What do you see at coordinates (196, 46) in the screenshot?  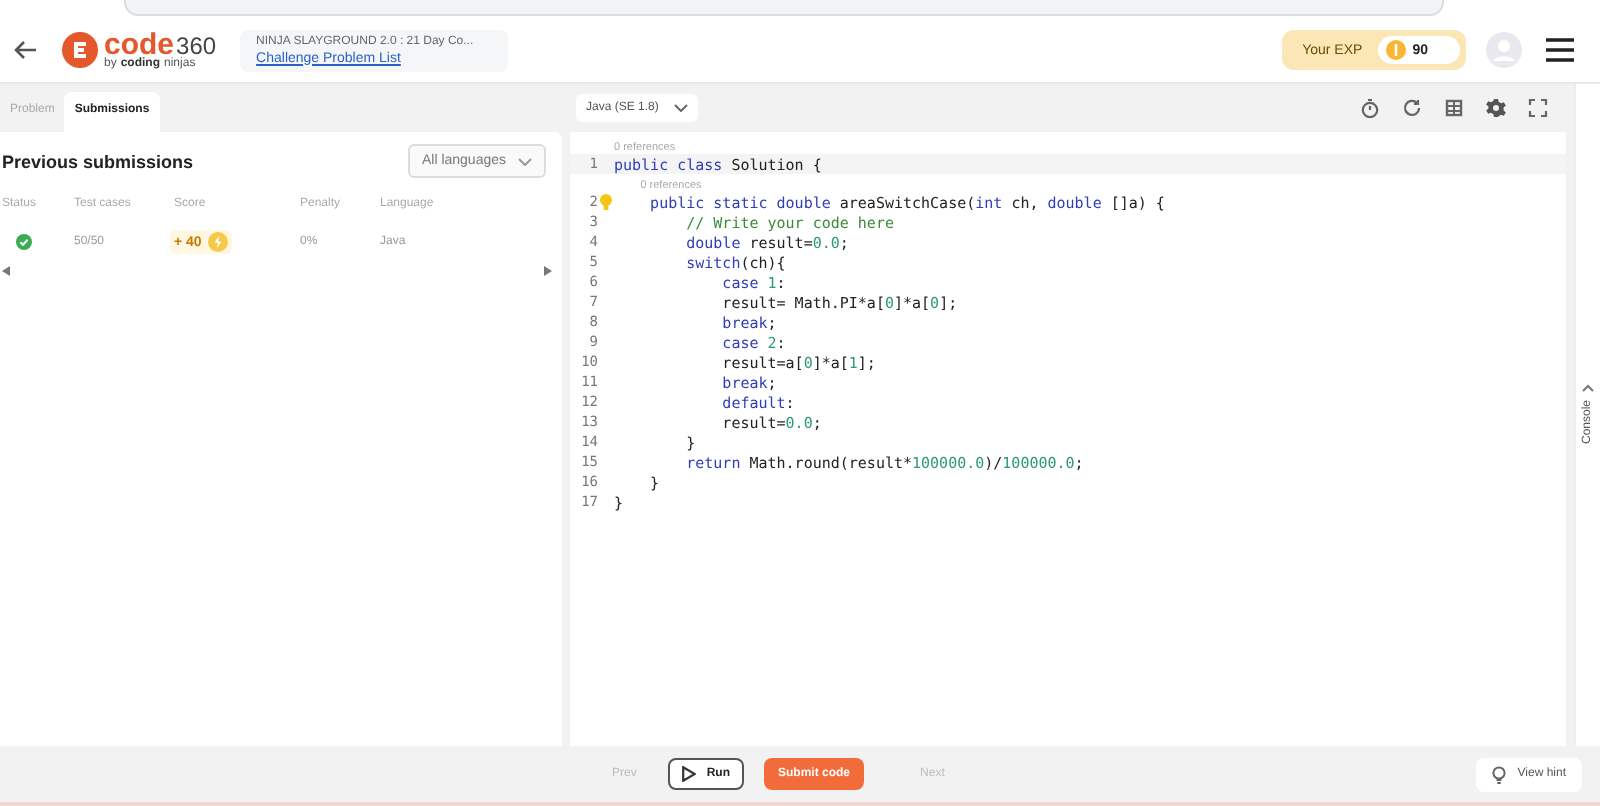 I see `logo-number: 360` at bounding box center [196, 46].